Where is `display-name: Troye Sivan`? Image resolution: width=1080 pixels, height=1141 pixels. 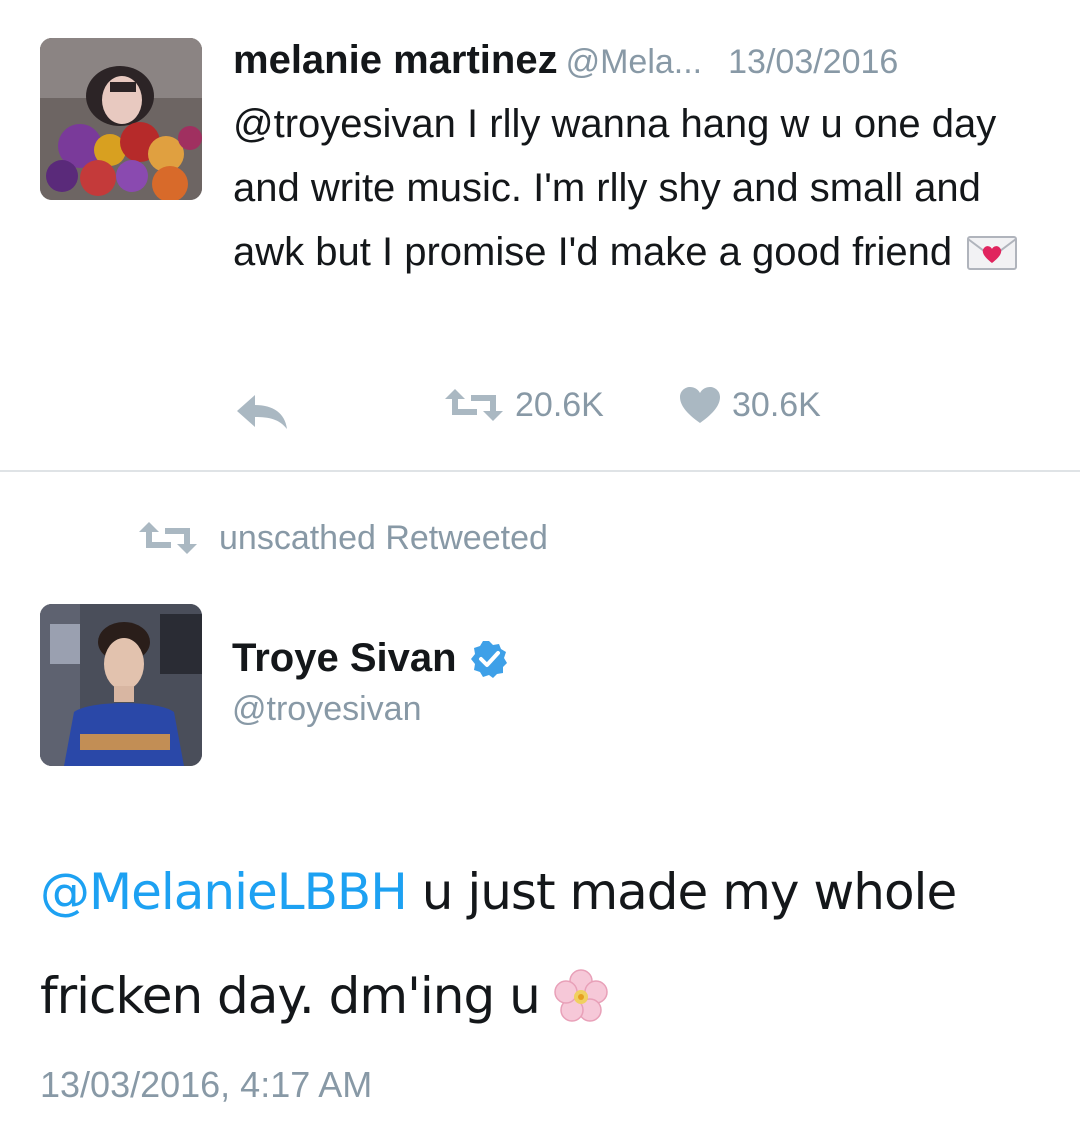 display-name: Troye Sivan is located at coordinates (344, 658).